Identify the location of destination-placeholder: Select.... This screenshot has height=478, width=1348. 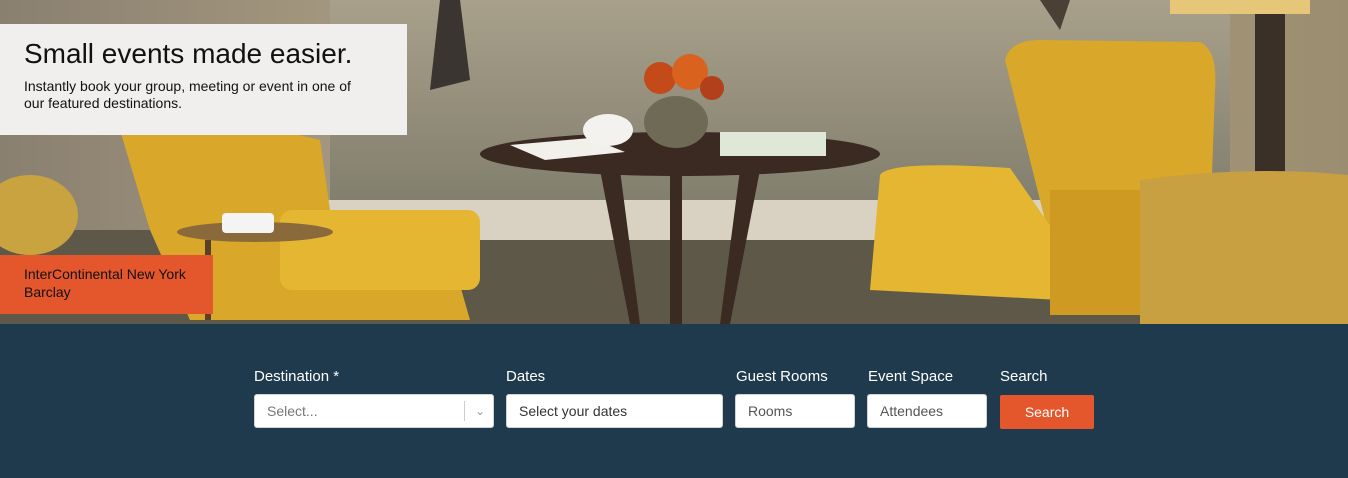
(292, 411).